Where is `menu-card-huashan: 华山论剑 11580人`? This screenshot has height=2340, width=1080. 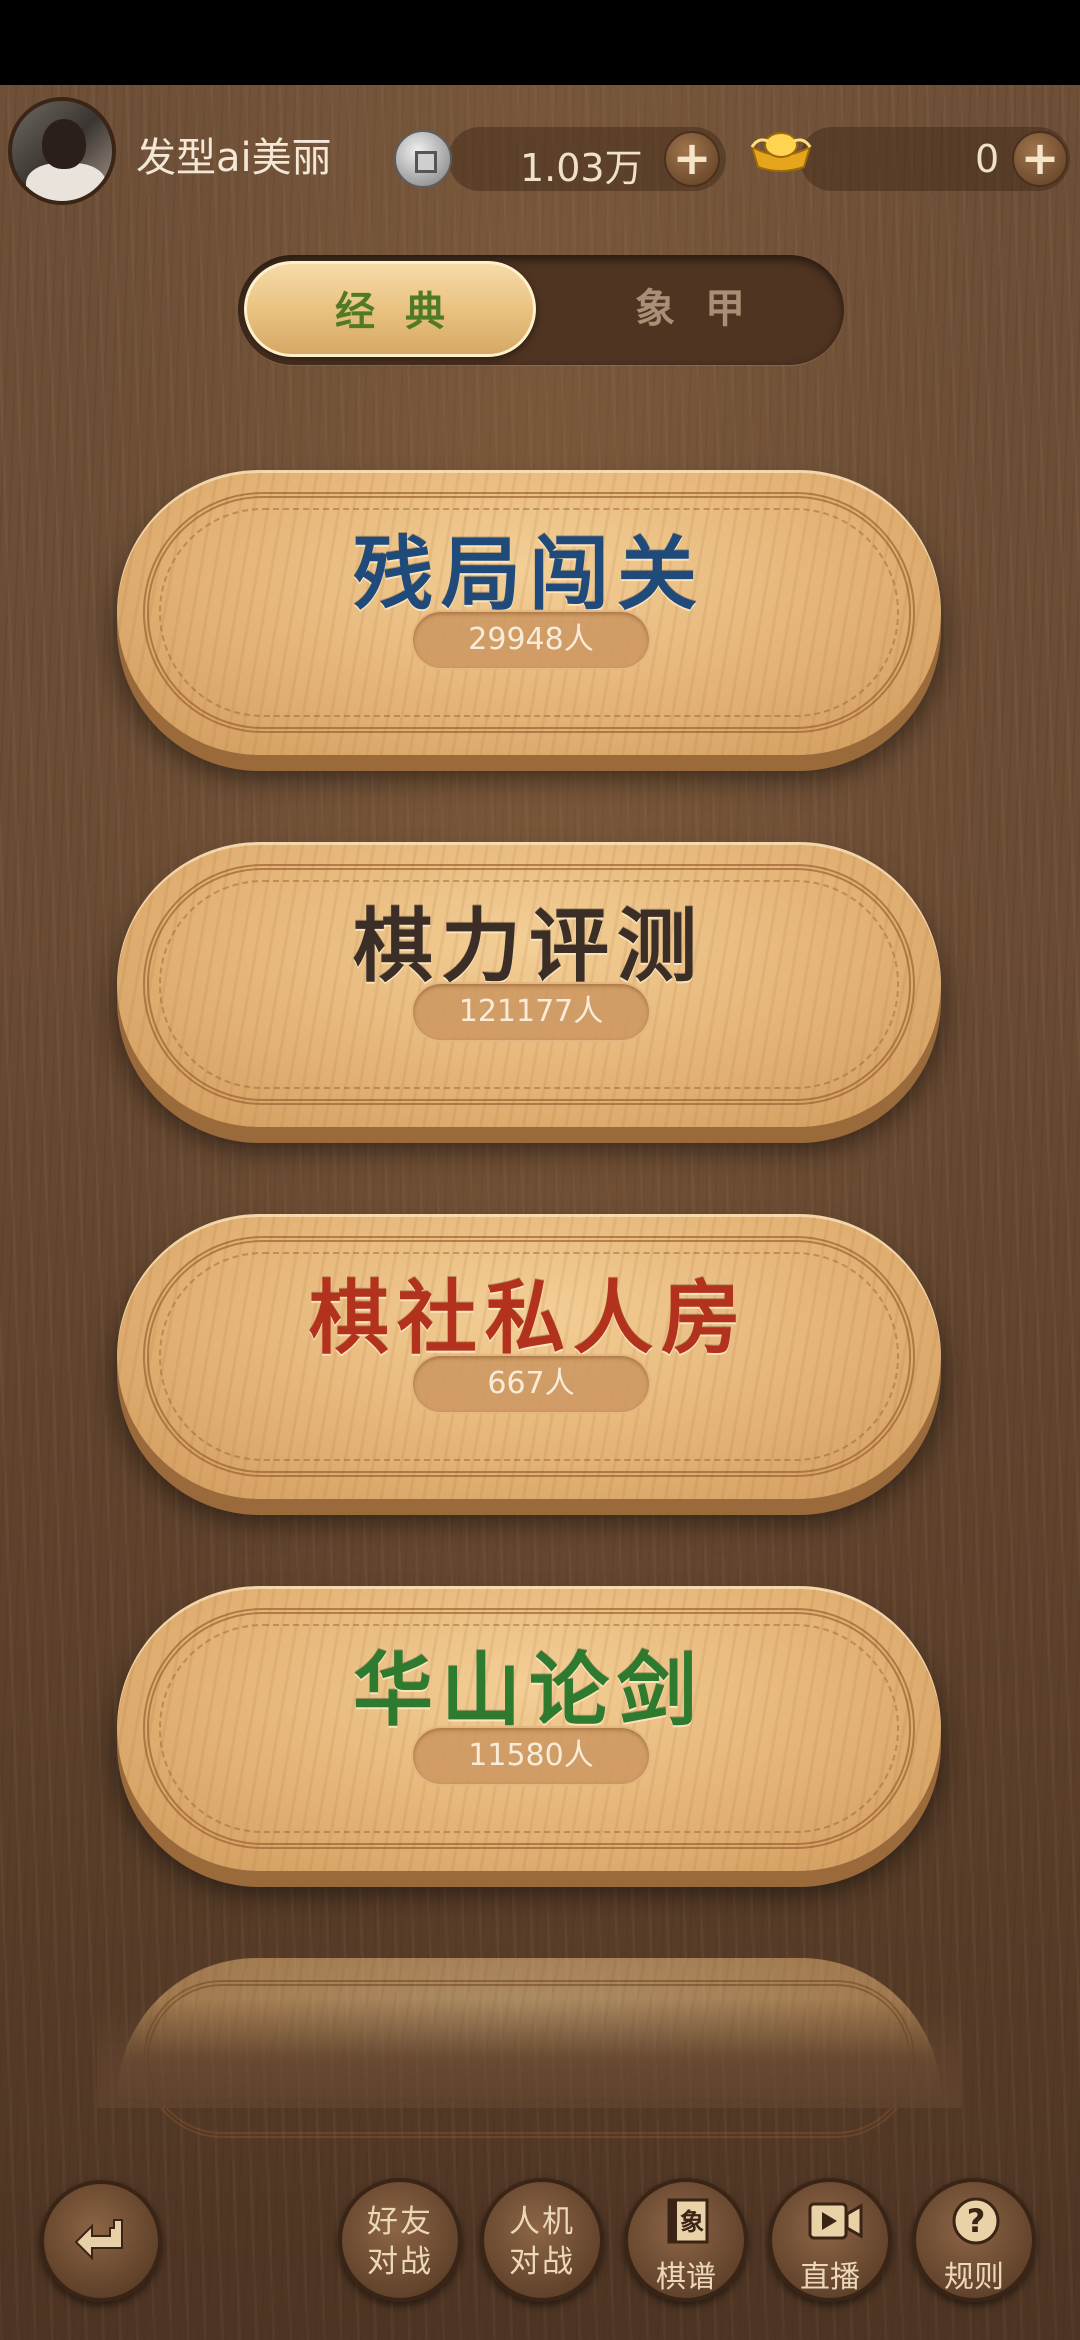 menu-card-huashan: 华山论剑 11580人 is located at coordinates (529, 1728).